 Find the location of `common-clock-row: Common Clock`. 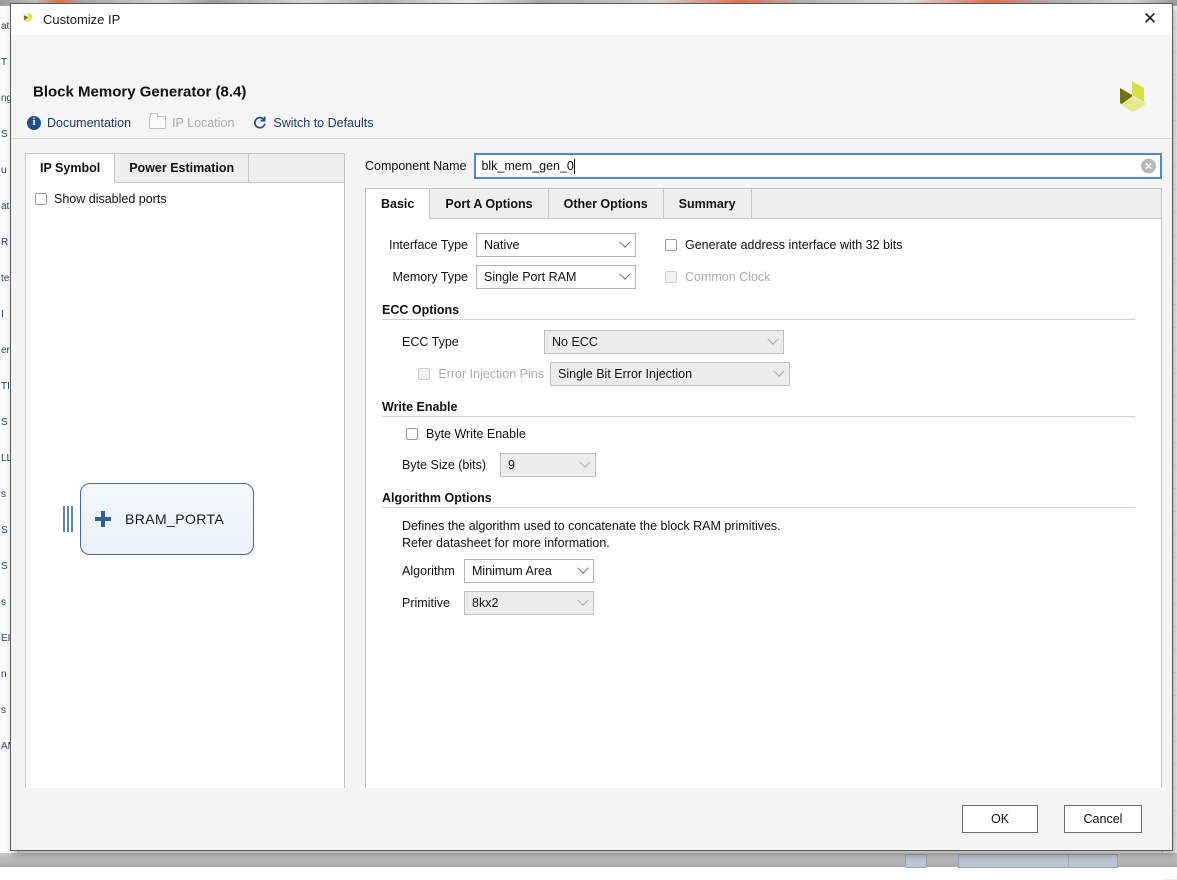

common-clock-row: Common Clock is located at coordinates (717, 277).